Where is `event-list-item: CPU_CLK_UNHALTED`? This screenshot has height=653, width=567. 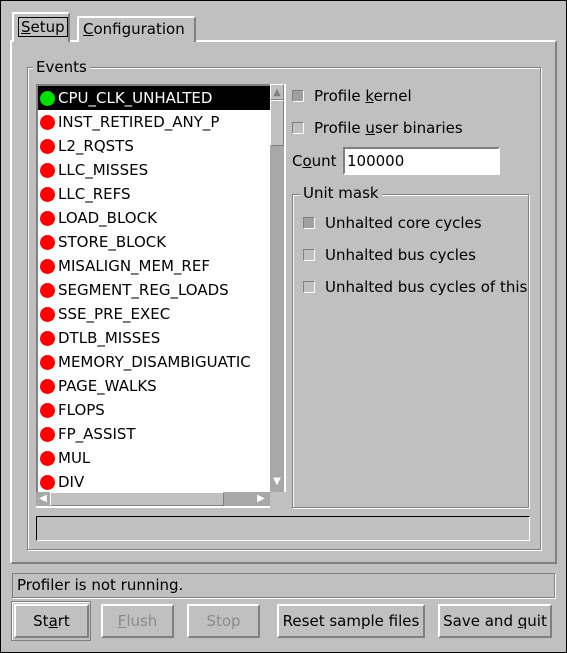
event-list-item: CPU_CLK_UNHALTED is located at coordinates (154, 98).